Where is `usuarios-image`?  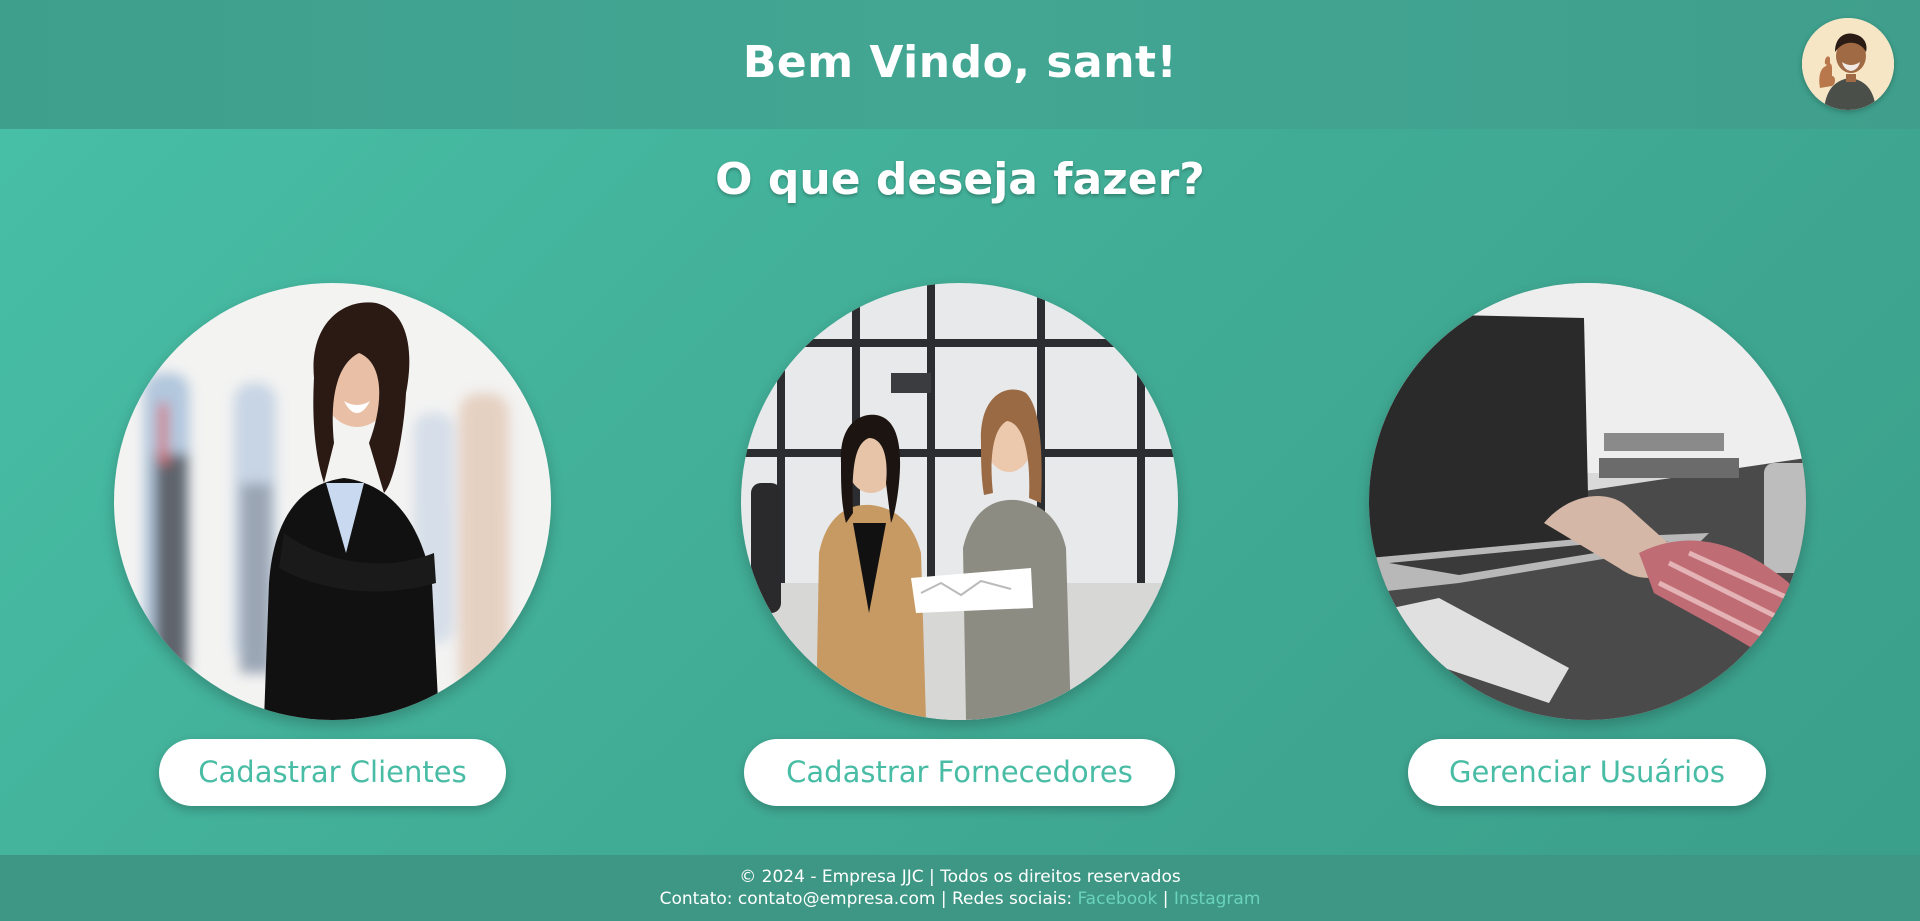 usuarios-image is located at coordinates (1587, 501).